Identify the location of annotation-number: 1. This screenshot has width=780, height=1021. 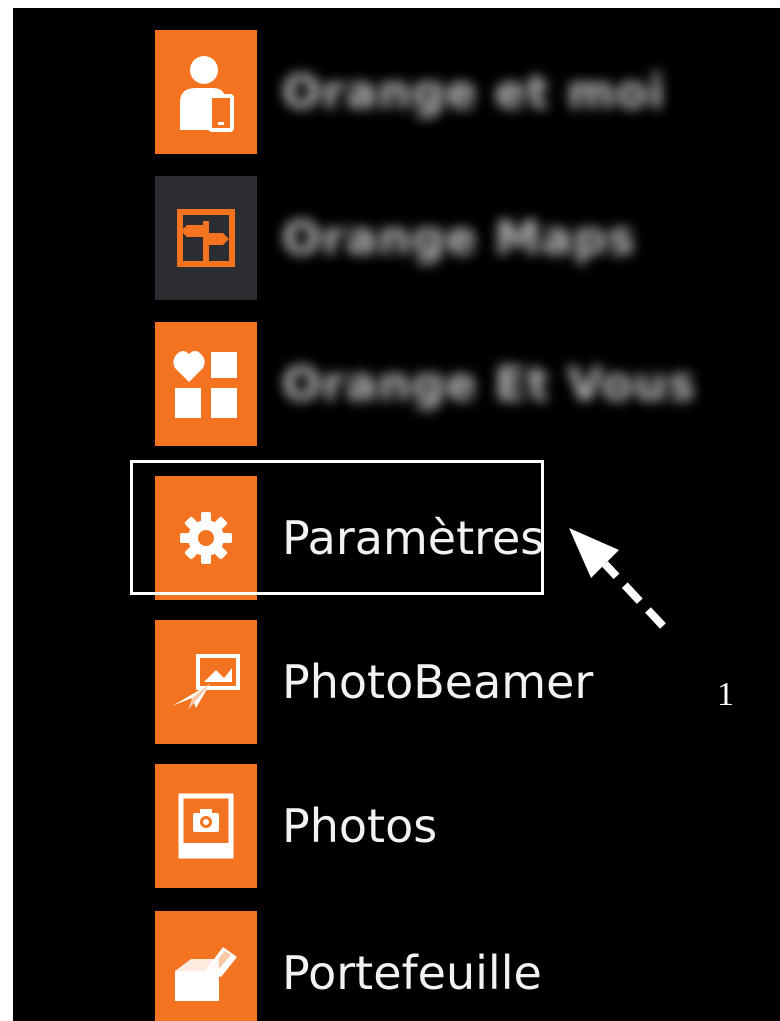
(725, 694).